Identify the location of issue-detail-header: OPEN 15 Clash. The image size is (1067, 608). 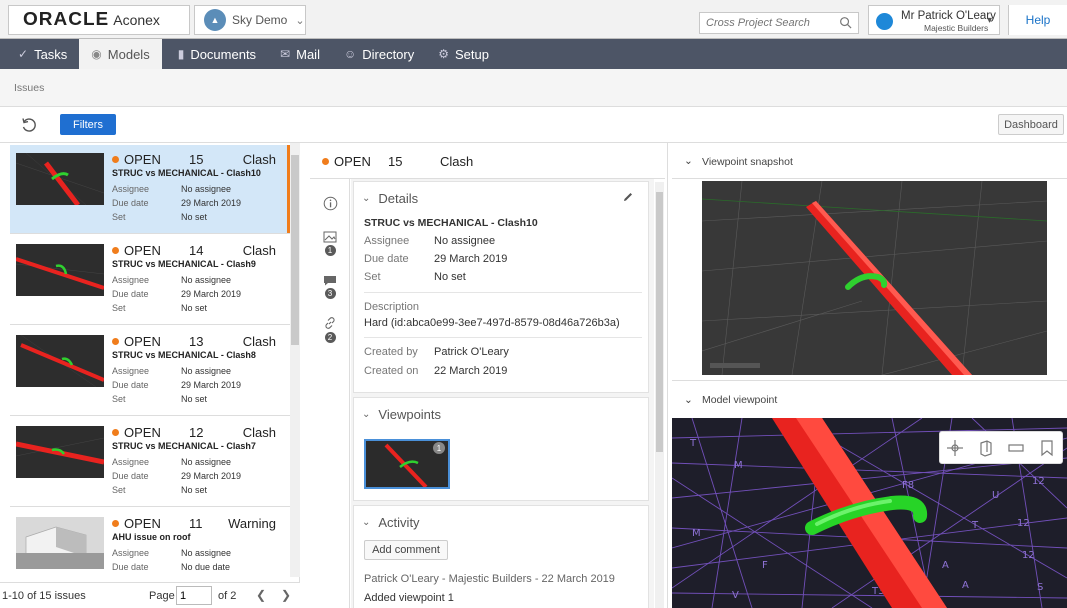
(487, 161).